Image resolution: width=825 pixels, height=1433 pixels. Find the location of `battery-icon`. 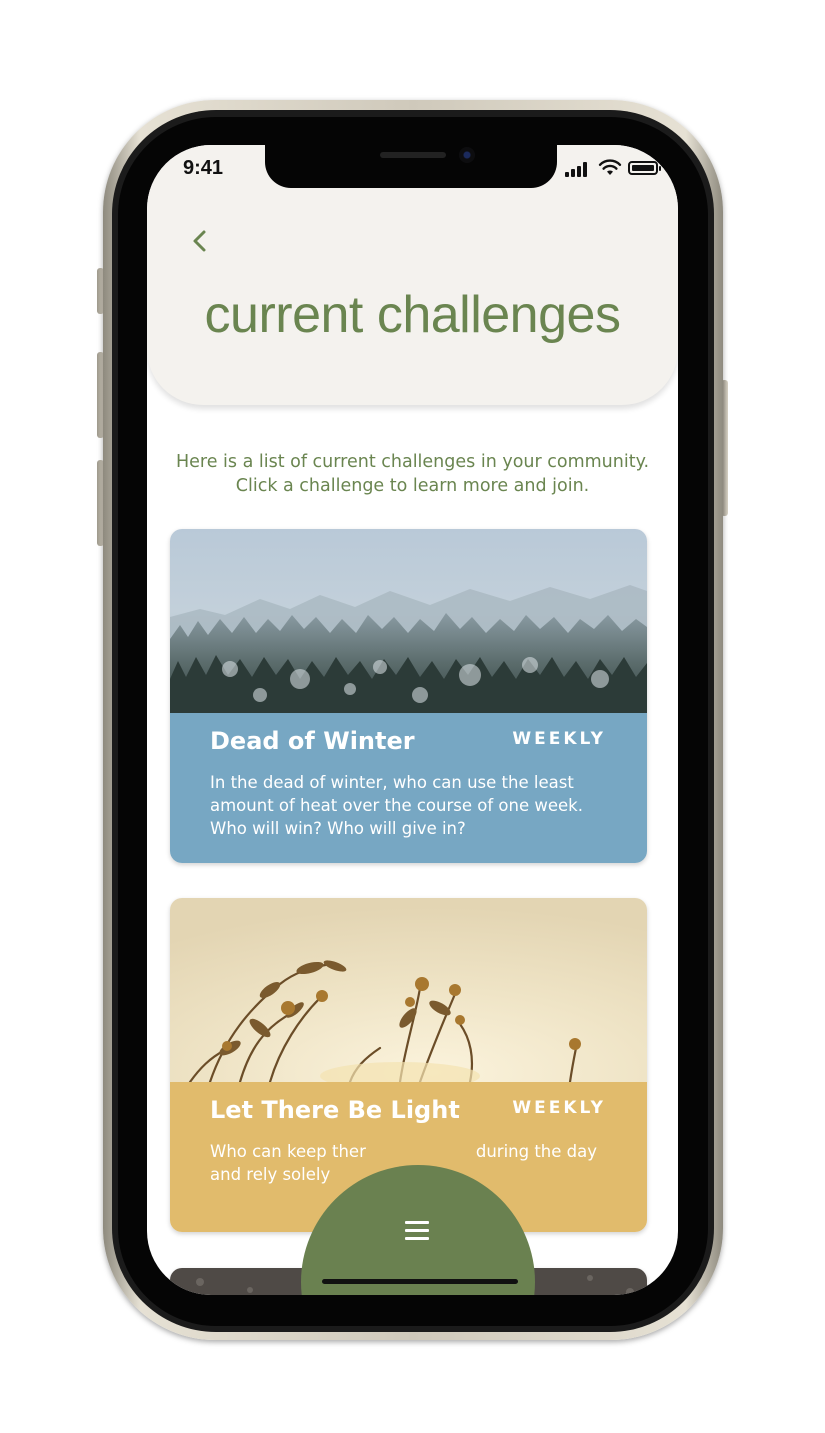

battery-icon is located at coordinates (644, 168).